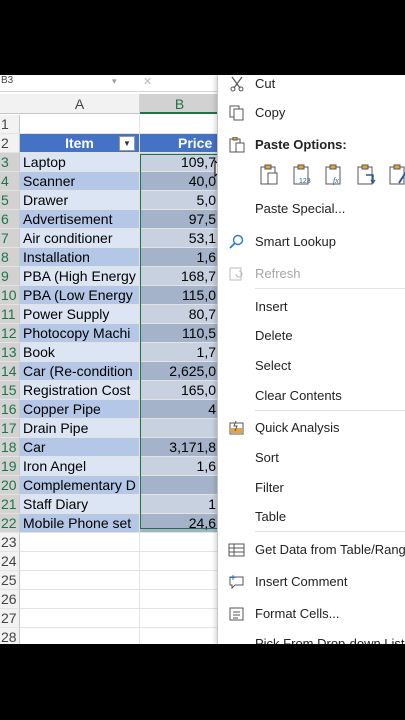 This screenshot has height=720, width=405. What do you see at coordinates (180, 219) in the screenshot?
I see `price-cell: 97,5` at bounding box center [180, 219].